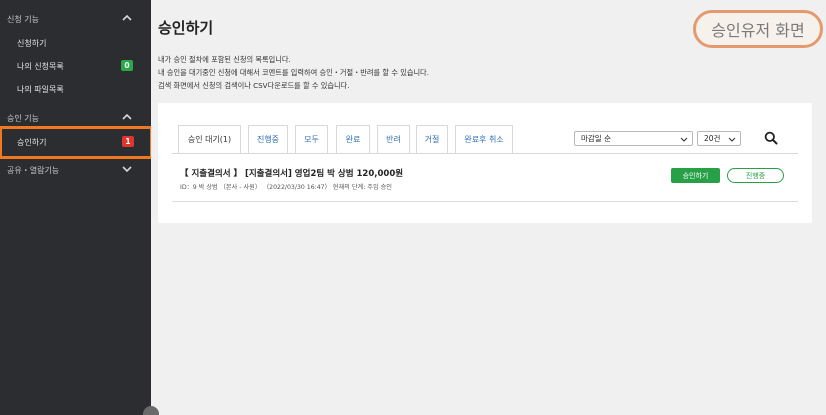 This screenshot has height=415, width=826. I want to click on page-size-select: 20건, so click(719, 138).